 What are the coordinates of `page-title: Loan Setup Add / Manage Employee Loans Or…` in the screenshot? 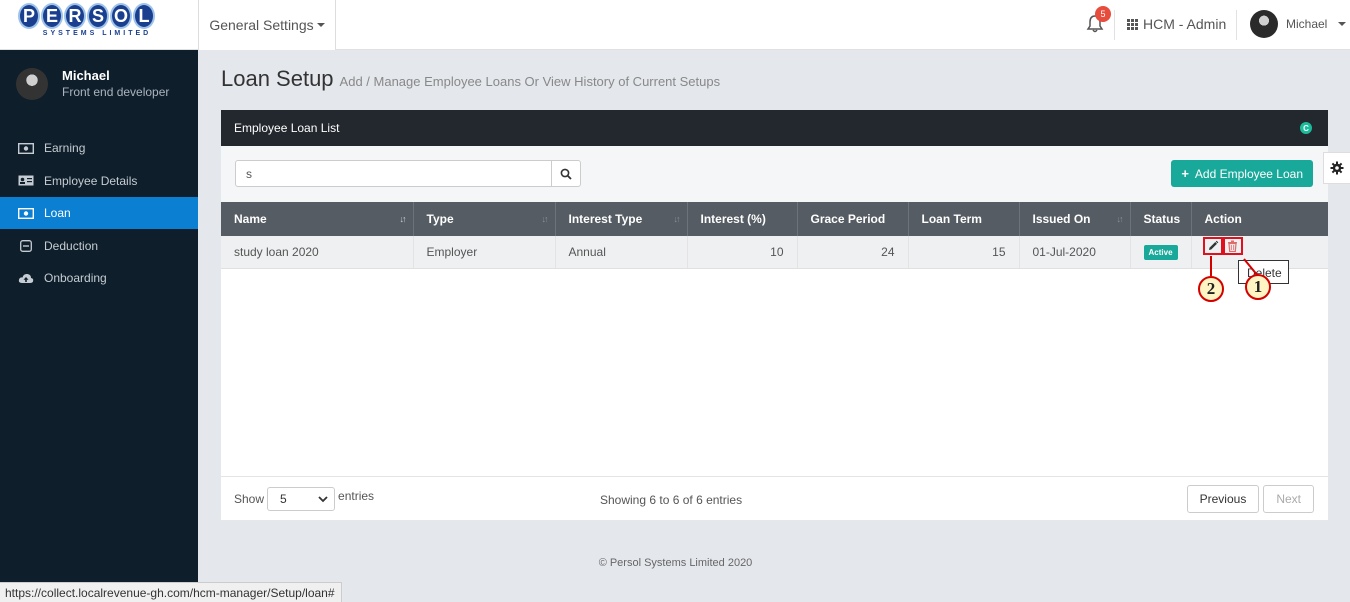 It's located at (470, 79).